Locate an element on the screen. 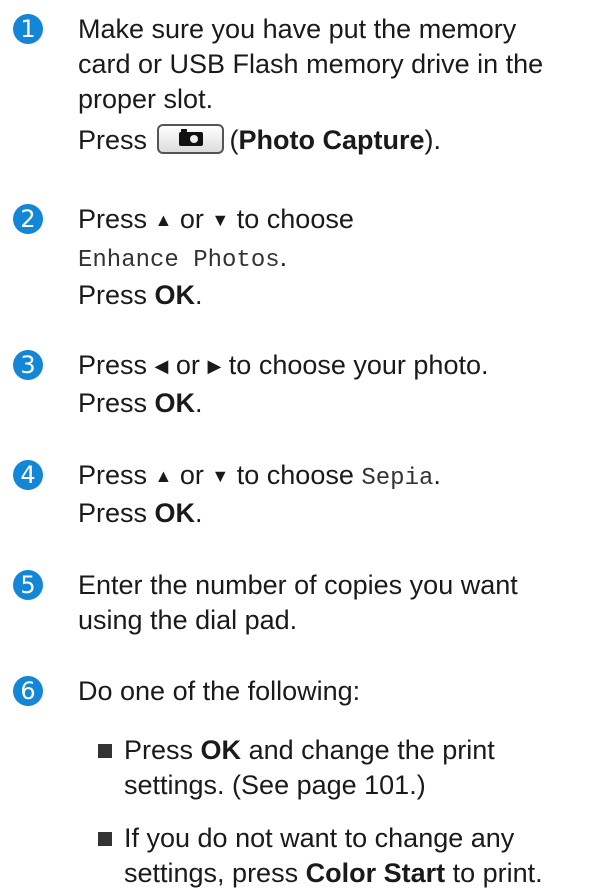 The width and height of the screenshot is (612, 891). photo-capture-button is located at coordinates (190, 138).